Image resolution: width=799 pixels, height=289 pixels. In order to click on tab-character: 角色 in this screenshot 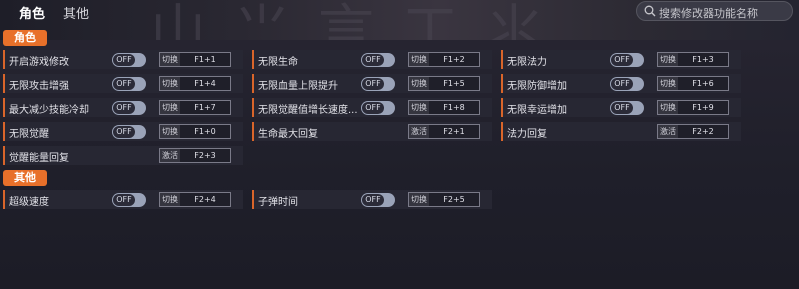, I will do `click(32, 12)`.